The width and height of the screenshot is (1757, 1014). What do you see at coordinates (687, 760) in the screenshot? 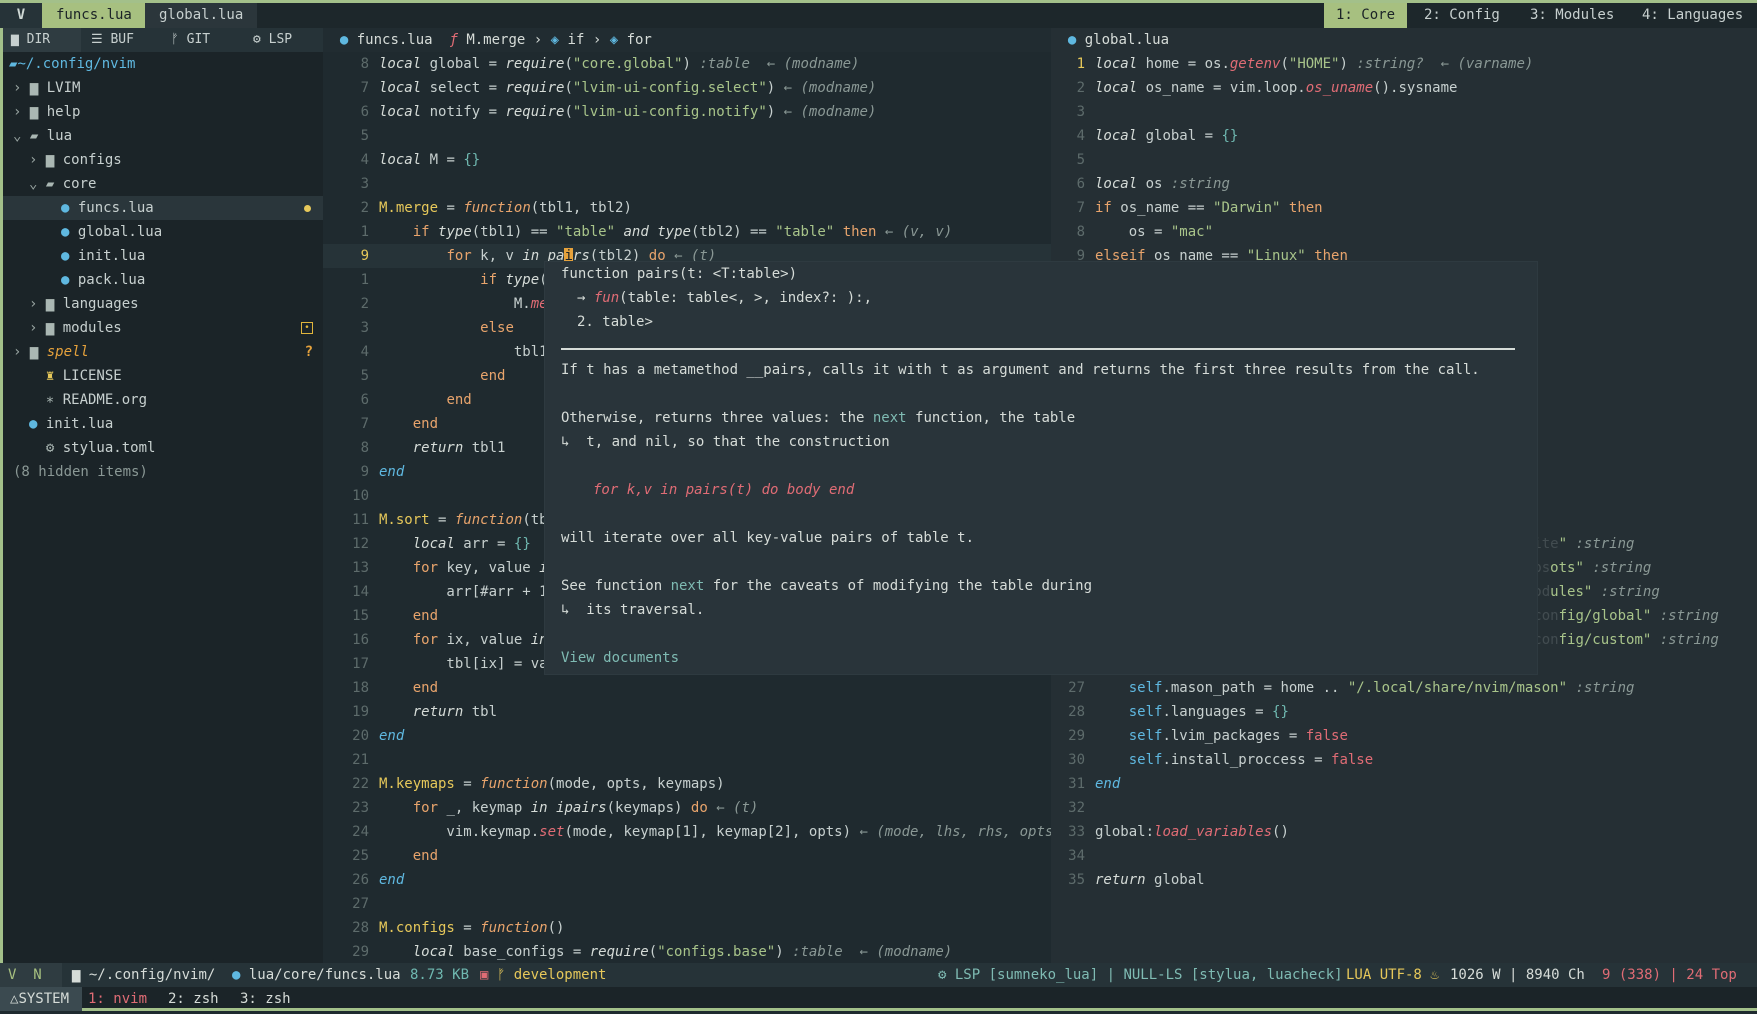
I see `code-line: 21` at bounding box center [687, 760].